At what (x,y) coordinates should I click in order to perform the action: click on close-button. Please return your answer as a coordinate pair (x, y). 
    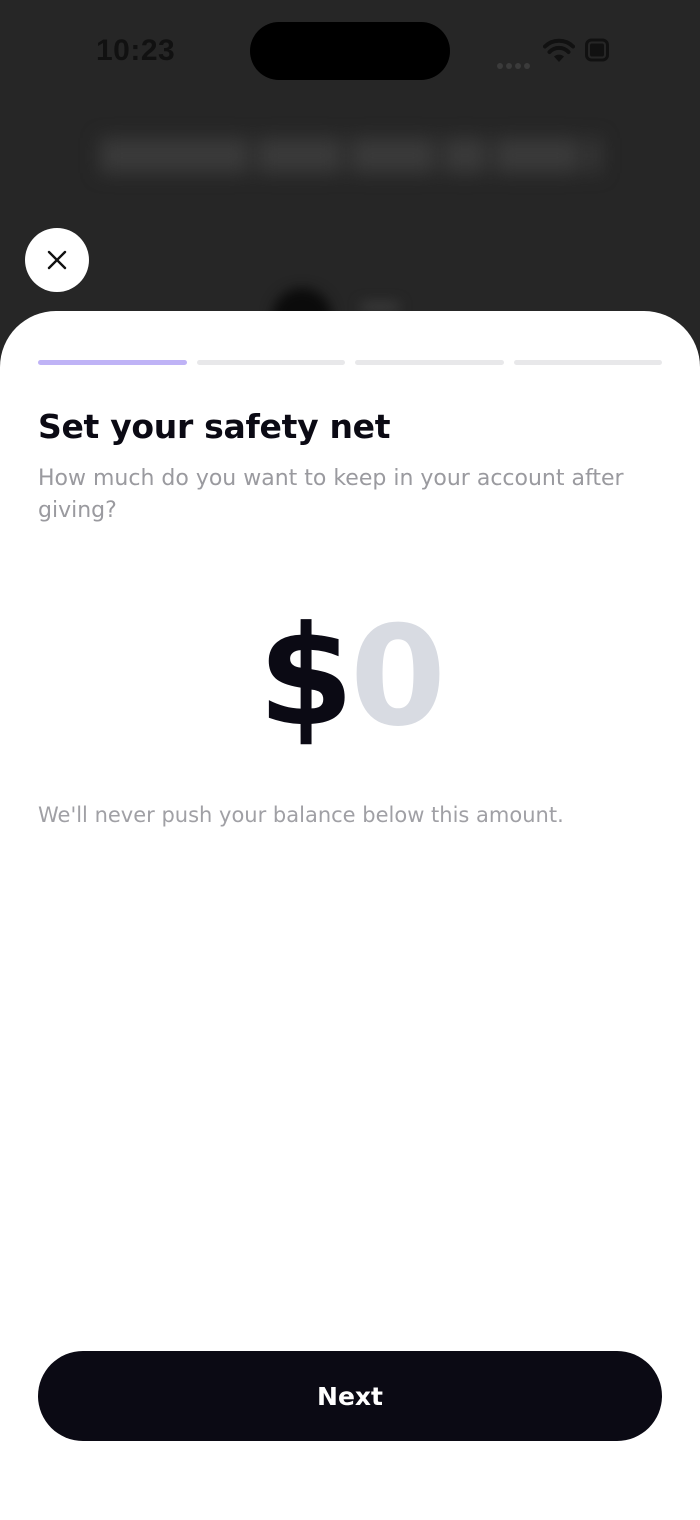
    Looking at the image, I should click on (57, 260).